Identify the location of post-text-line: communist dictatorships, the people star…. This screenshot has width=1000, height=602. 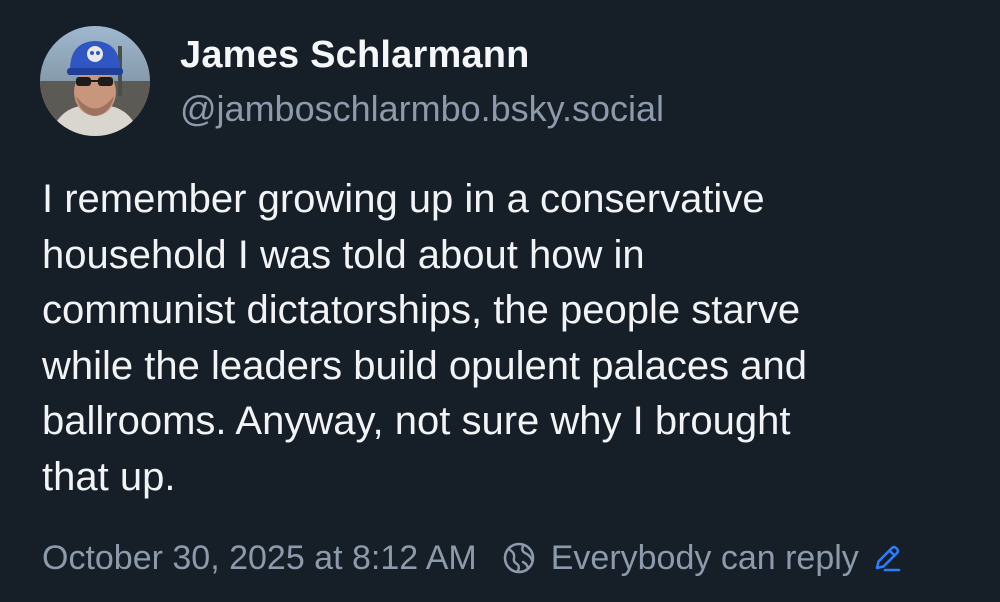
(421, 310).